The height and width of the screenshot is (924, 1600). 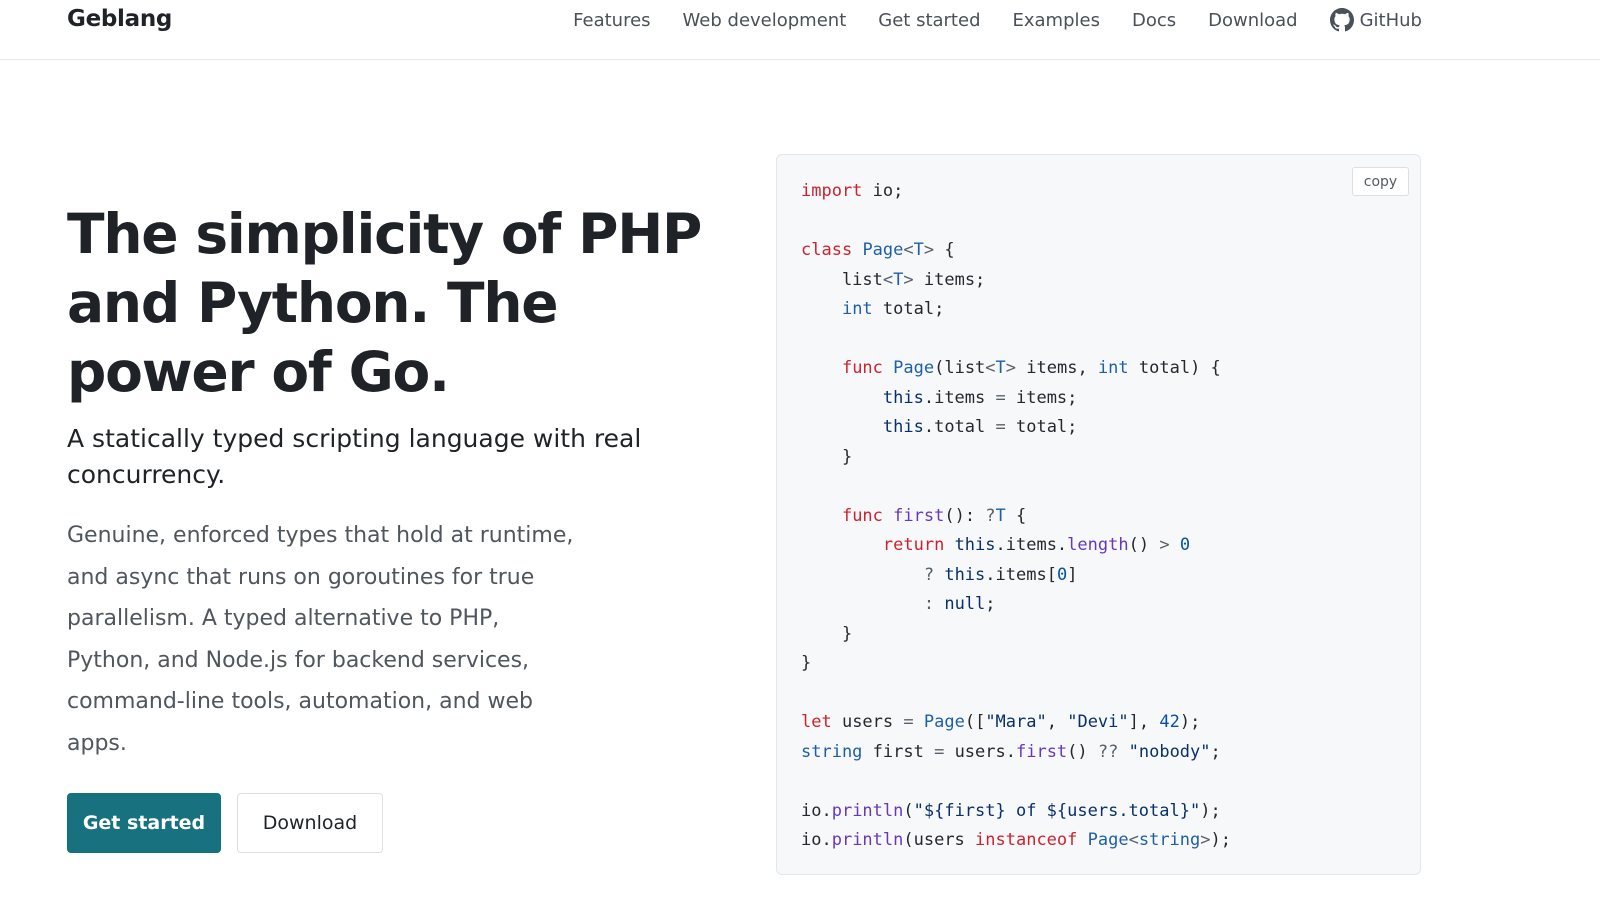 What do you see at coordinates (1016, 576) in the screenshot?
I see `code-line: ? this.items[0]` at bounding box center [1016, 576].